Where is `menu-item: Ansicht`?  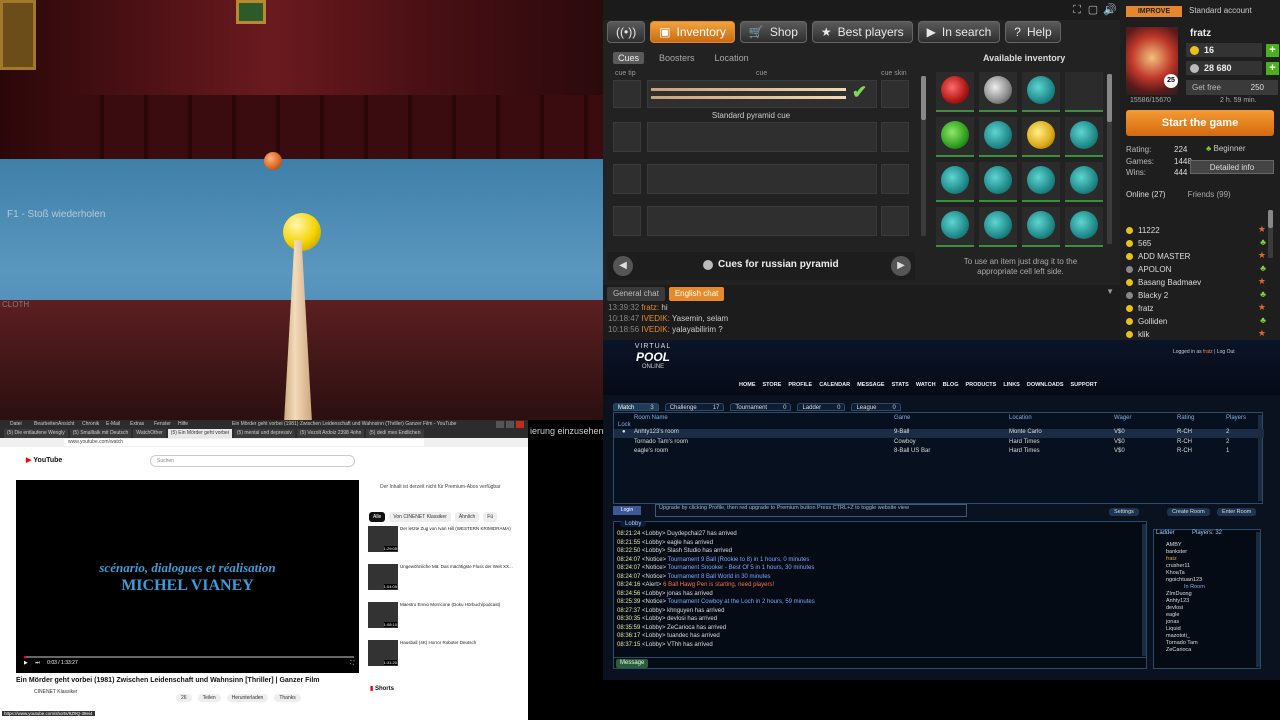 menu-item: Ansicht is located at coordinates (66, 424).